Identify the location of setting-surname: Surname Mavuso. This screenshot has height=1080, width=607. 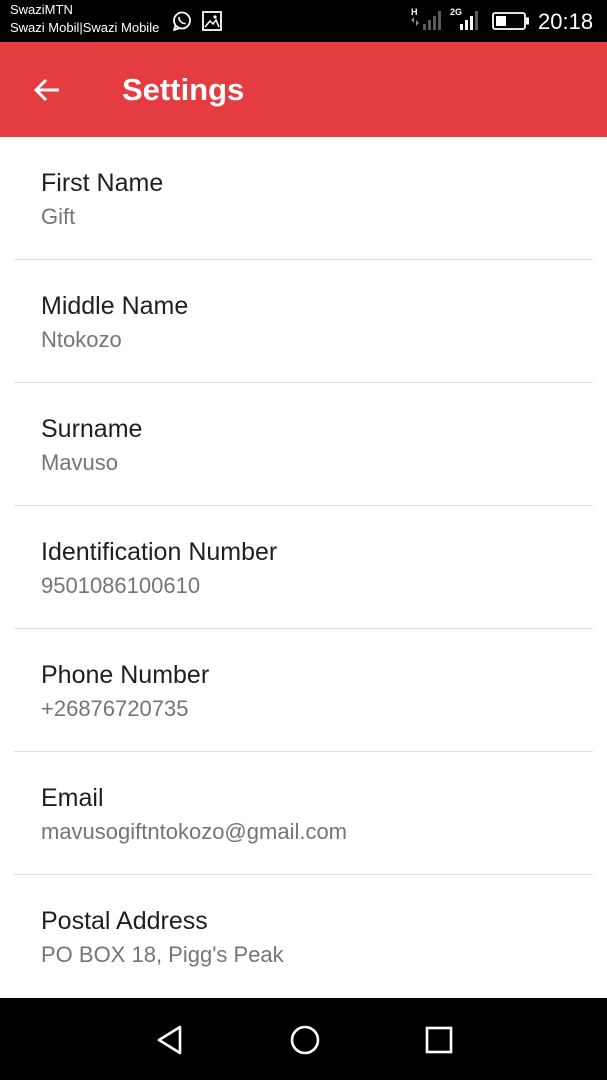
(303, 444).